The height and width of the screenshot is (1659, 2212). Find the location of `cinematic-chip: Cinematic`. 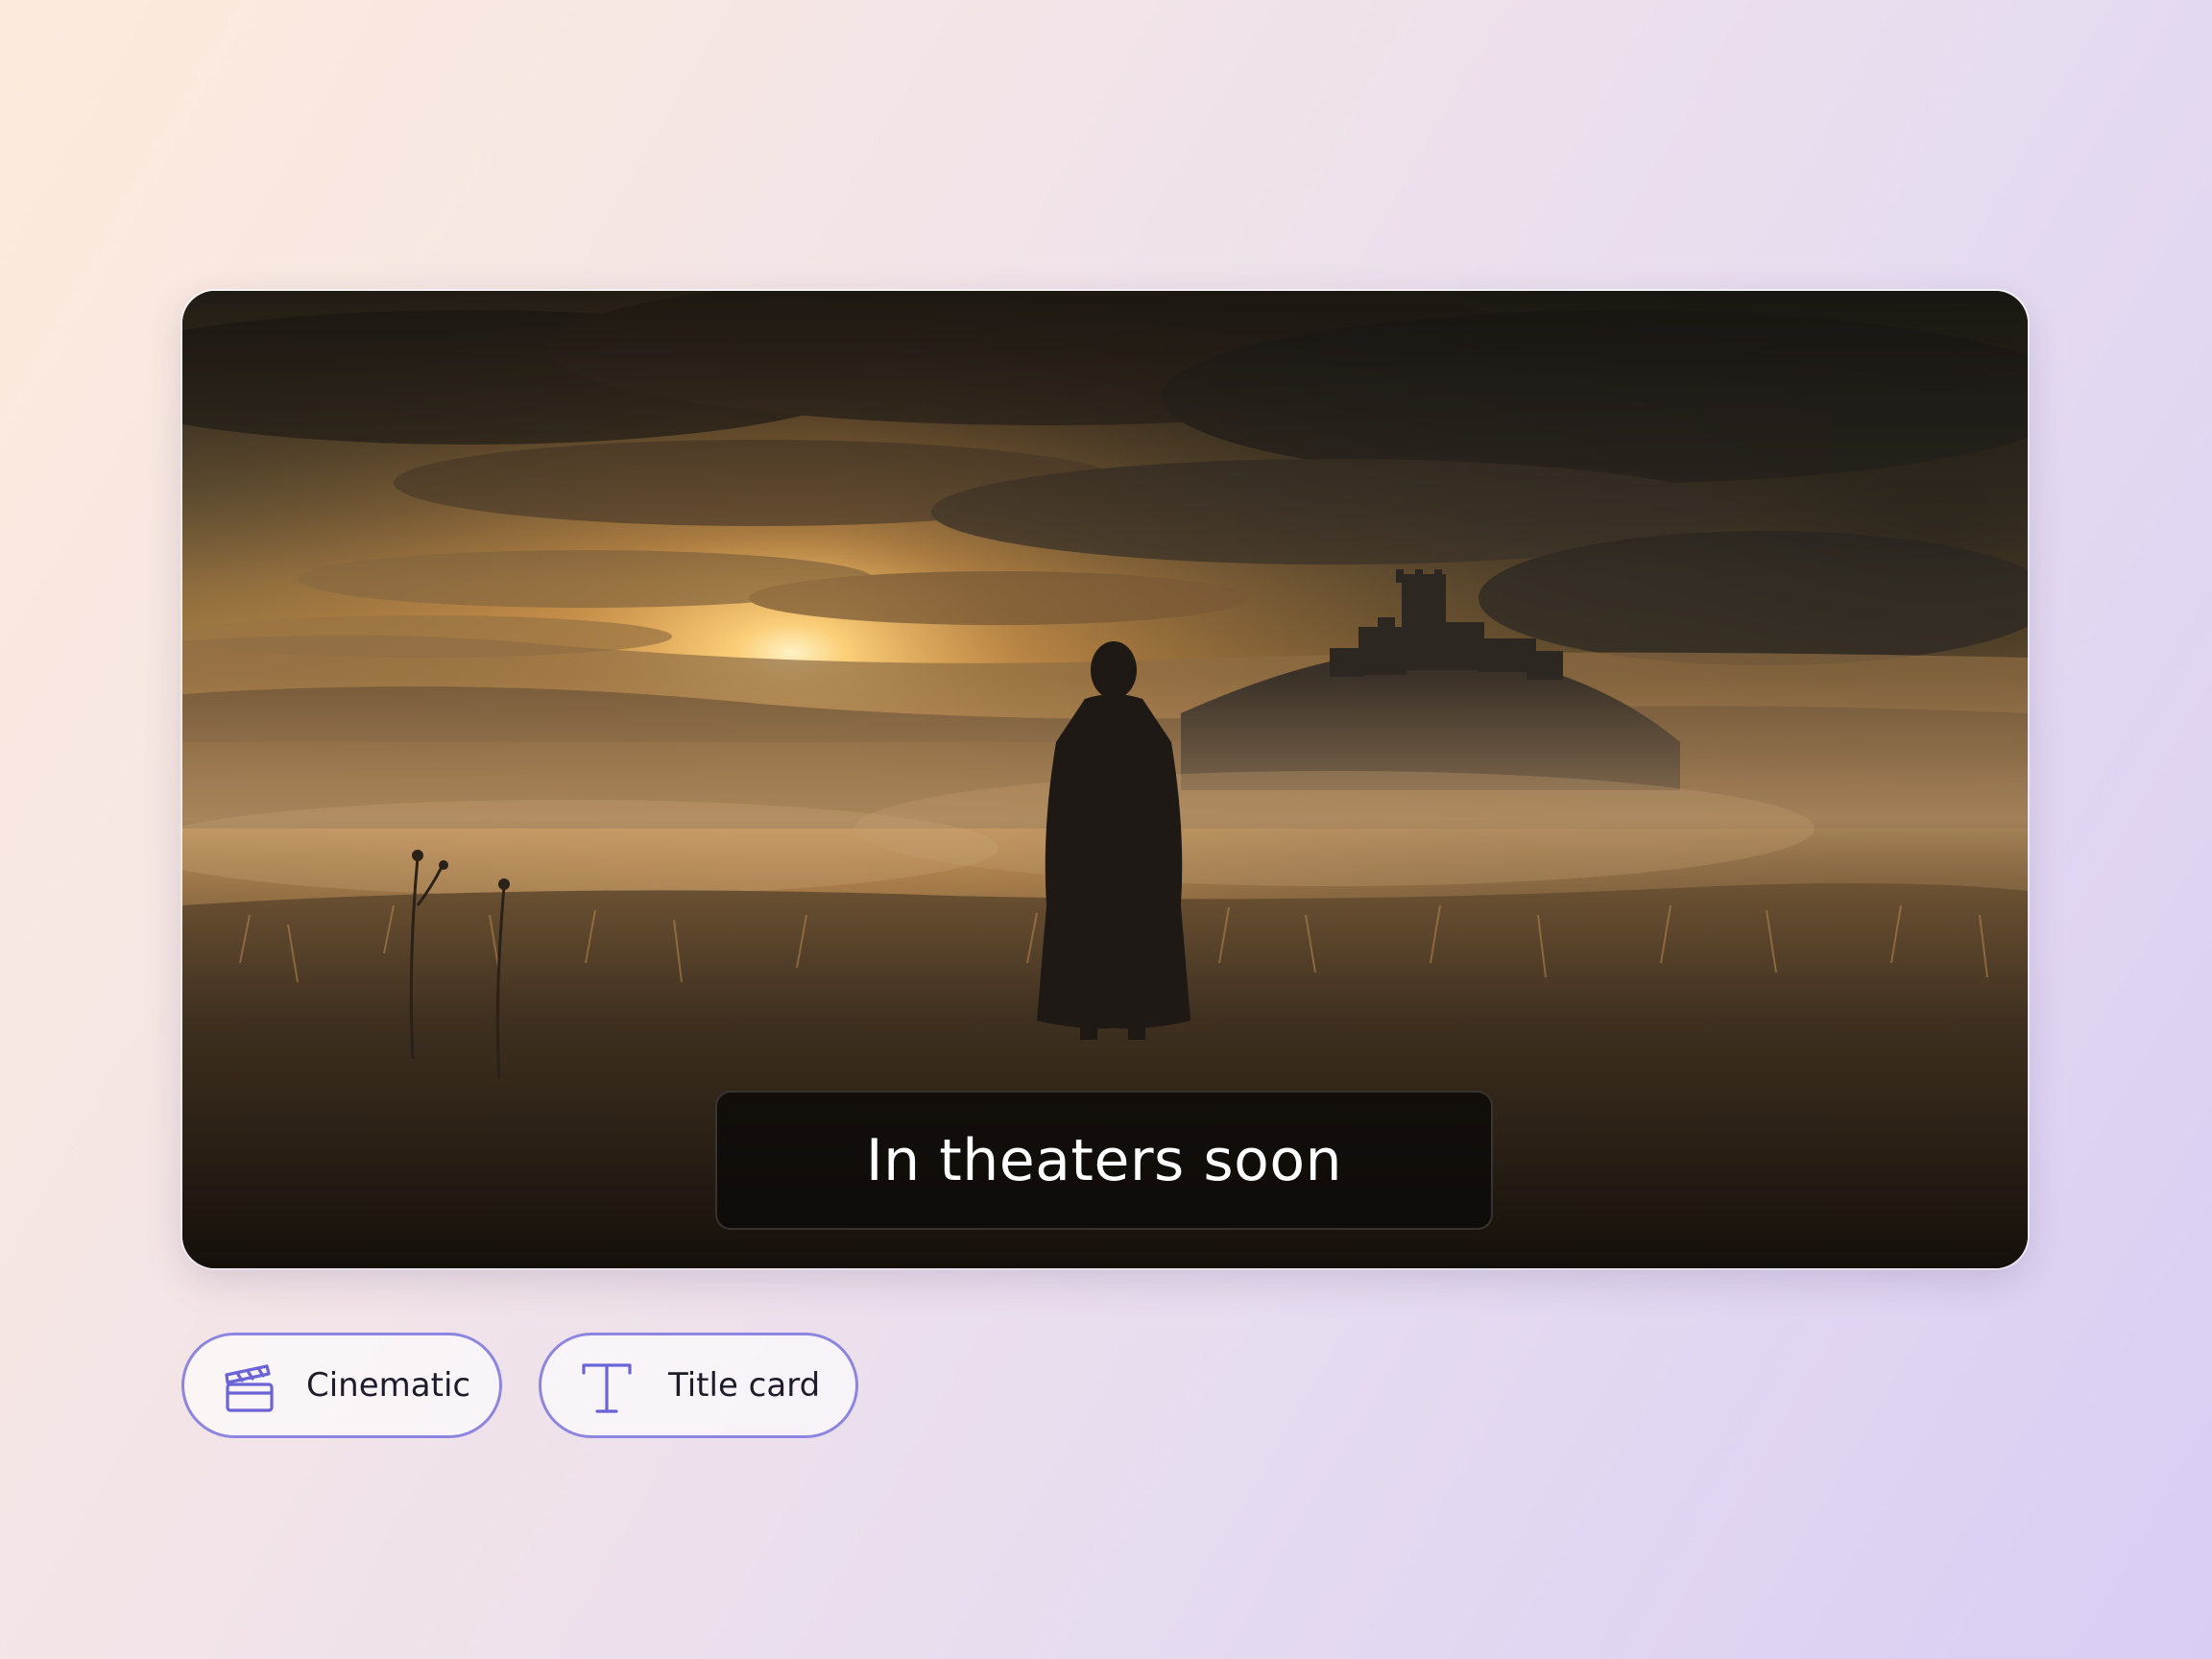

cinematic-chip: Cinematic is located at coordinates (341, 1385).